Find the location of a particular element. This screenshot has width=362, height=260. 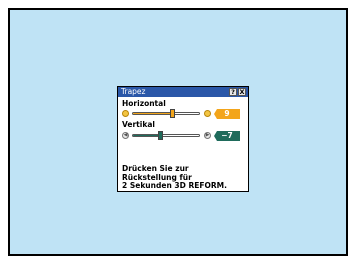

horizontal-slider is located at coordinates (166, 113).